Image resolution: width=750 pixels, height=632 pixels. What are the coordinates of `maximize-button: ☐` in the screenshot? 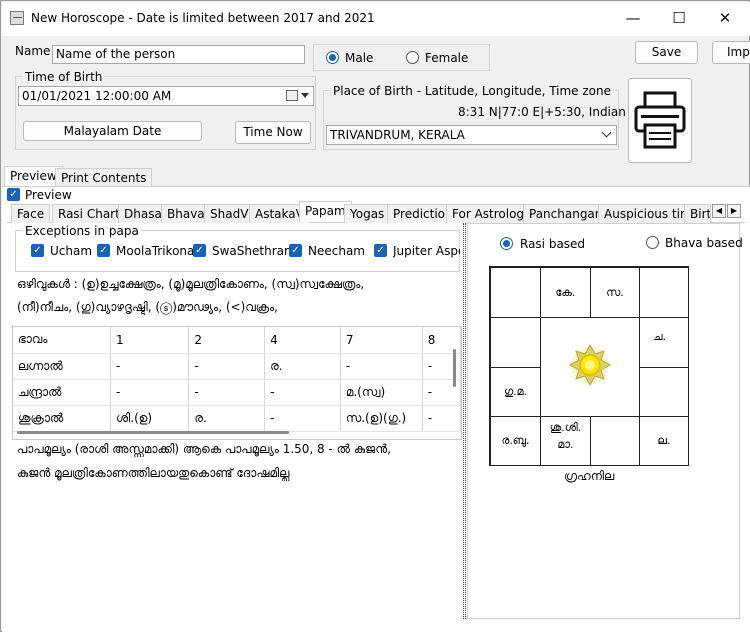 It's located at (679, 18).